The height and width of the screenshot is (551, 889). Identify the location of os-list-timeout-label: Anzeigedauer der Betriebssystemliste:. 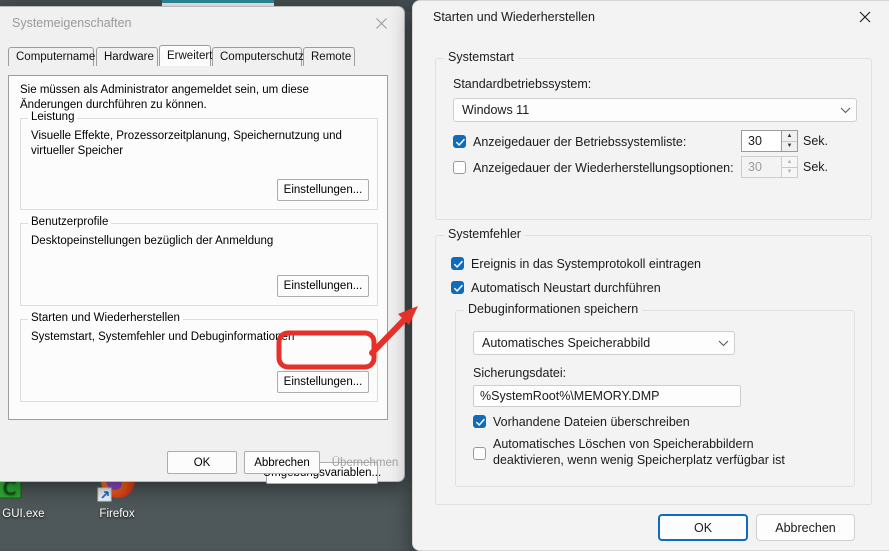
(580, 142).